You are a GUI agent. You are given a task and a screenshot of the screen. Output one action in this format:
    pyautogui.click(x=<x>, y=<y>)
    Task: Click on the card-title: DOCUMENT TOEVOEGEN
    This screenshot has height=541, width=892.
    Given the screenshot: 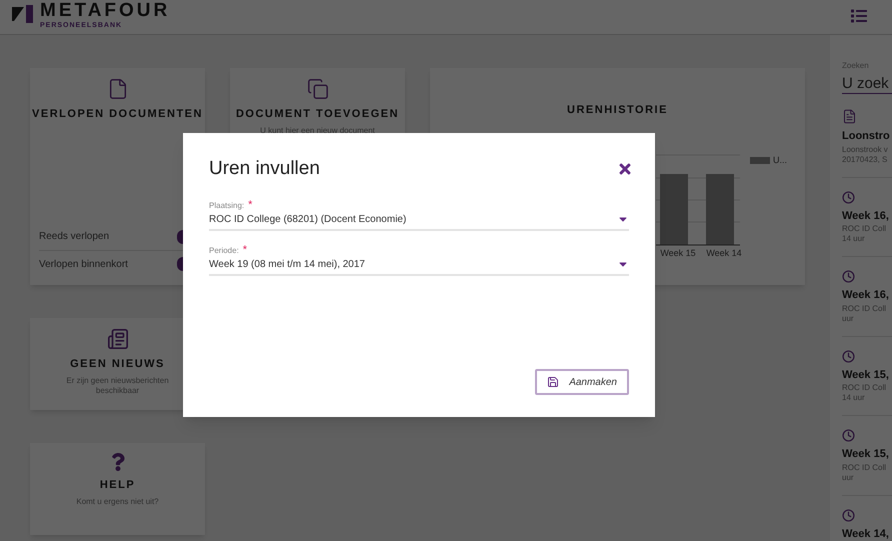 What is the action you would take?
    pyautogui.click(x=318, y=114)
    